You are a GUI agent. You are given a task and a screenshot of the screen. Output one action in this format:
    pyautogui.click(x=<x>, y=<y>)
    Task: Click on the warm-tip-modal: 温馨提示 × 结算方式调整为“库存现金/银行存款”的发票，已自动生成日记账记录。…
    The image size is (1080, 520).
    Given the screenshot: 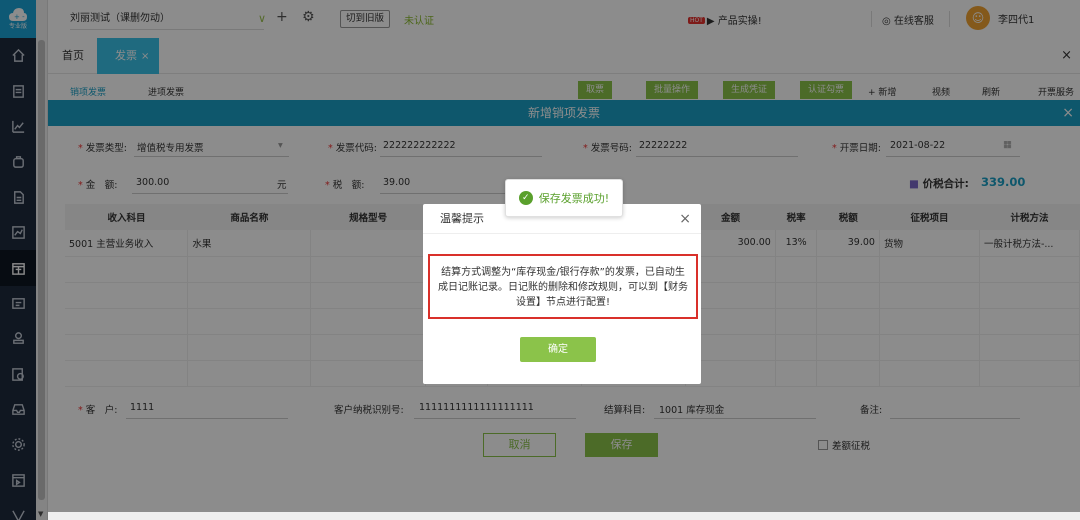 What is the action you would take?
    pyautogui.click(x=562, y=294)
    